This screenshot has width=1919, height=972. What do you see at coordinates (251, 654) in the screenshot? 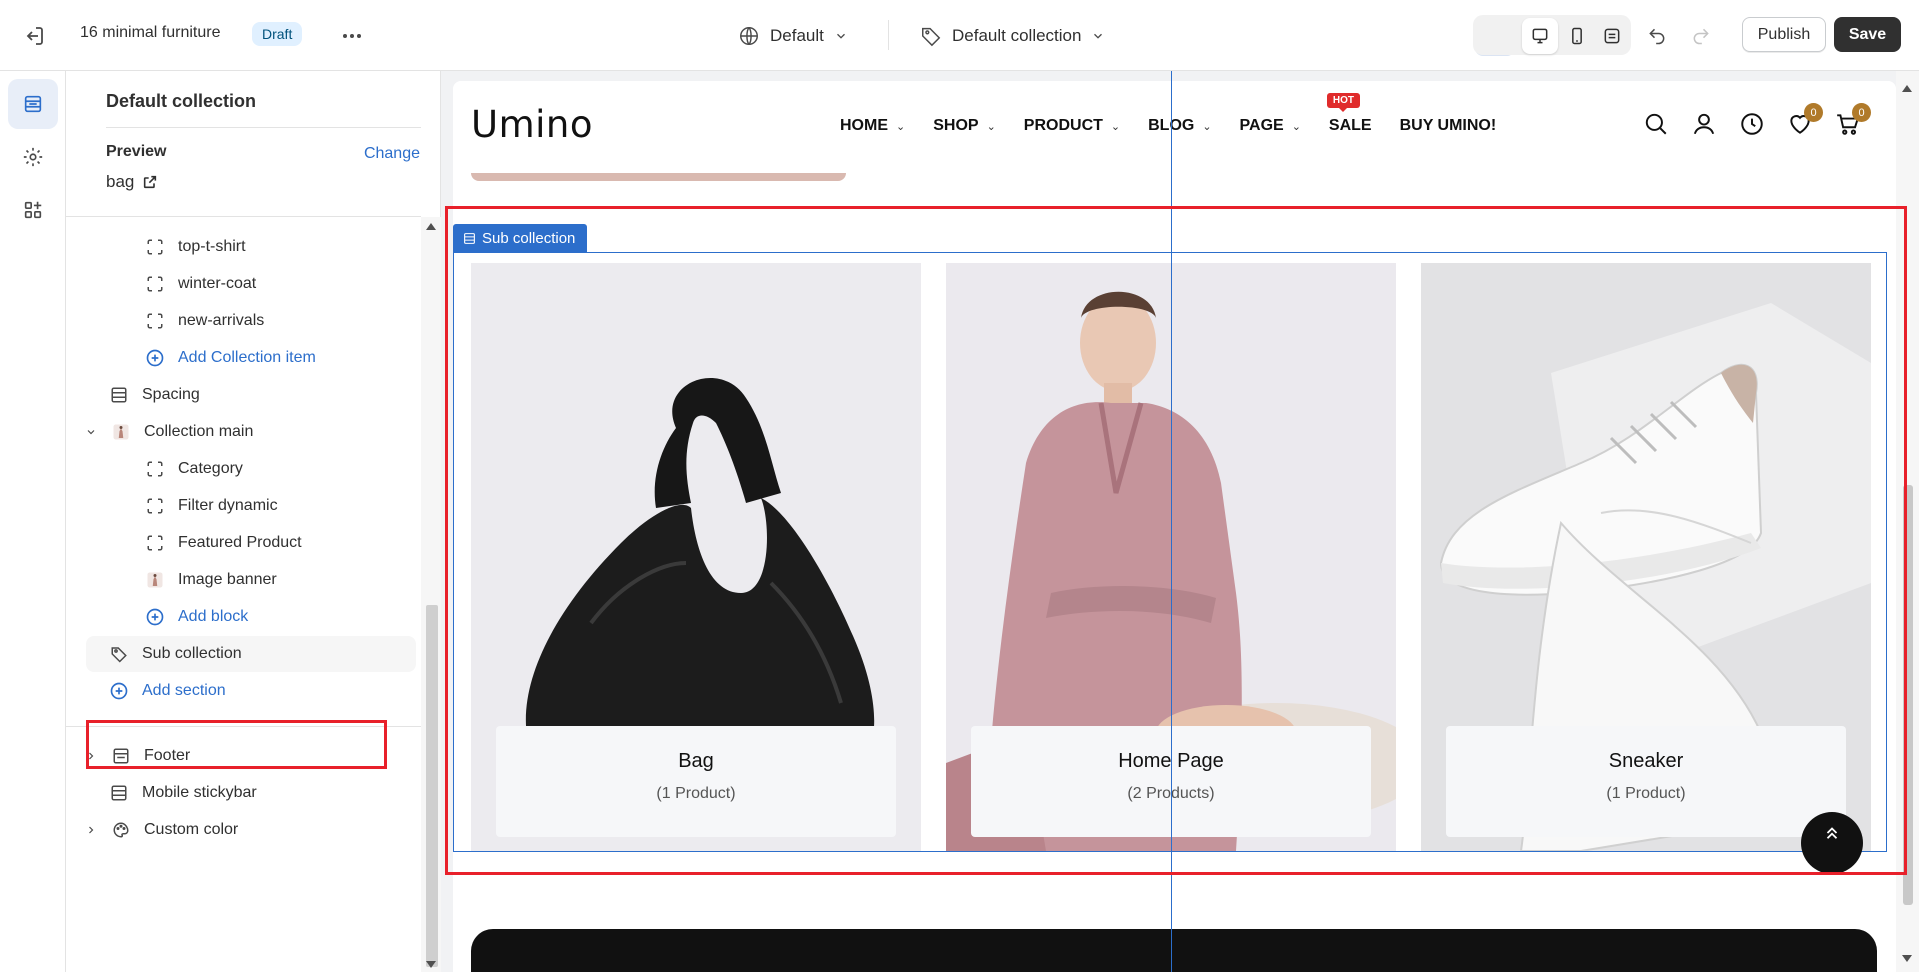
I see `tree-item-sub-collection: Sub collection` at bounding box center [251, 654].